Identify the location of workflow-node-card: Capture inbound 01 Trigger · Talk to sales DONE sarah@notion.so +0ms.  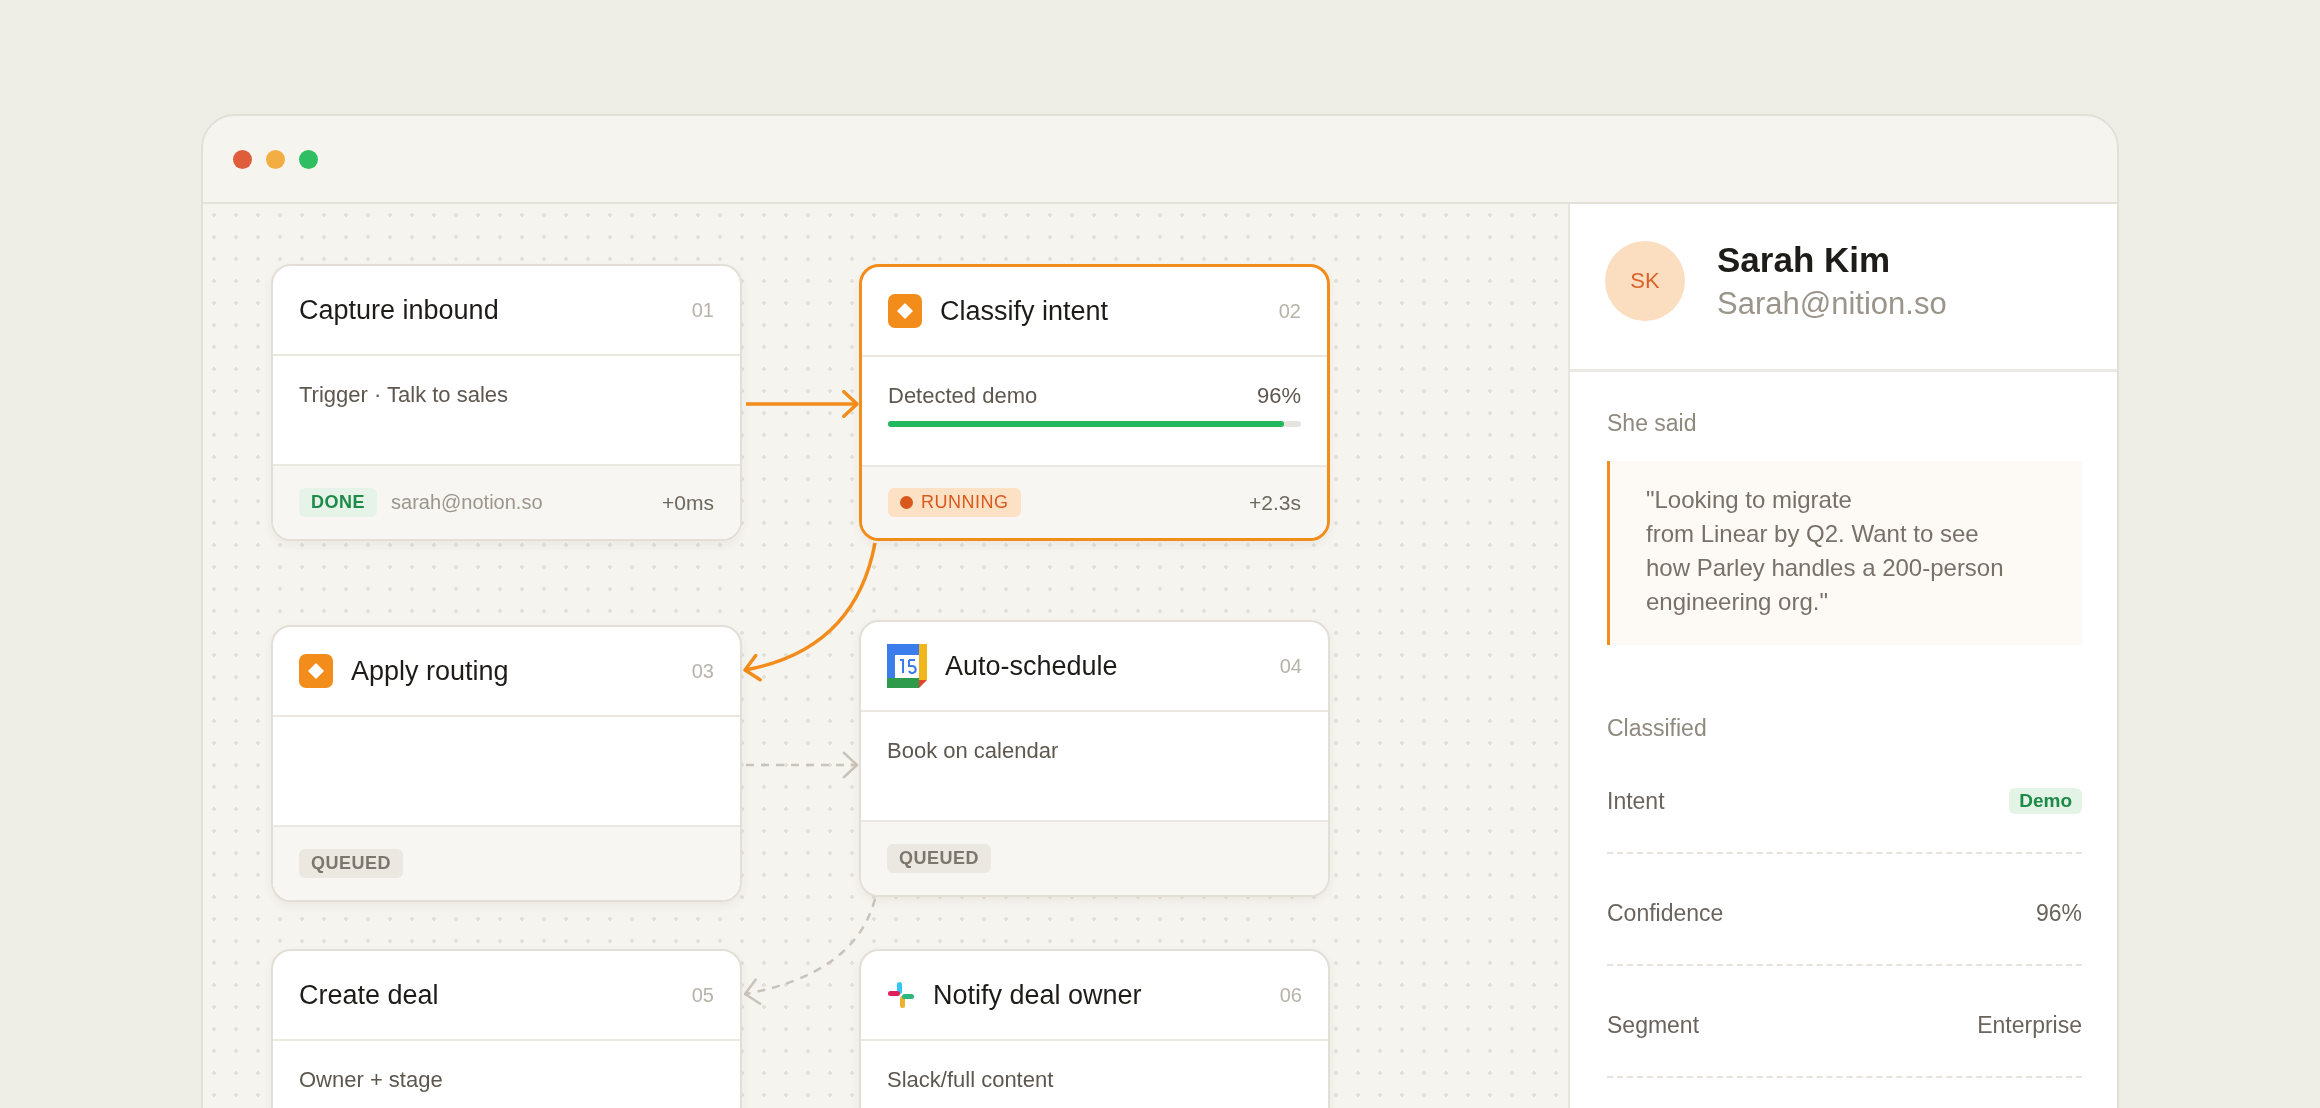
(506, 402).